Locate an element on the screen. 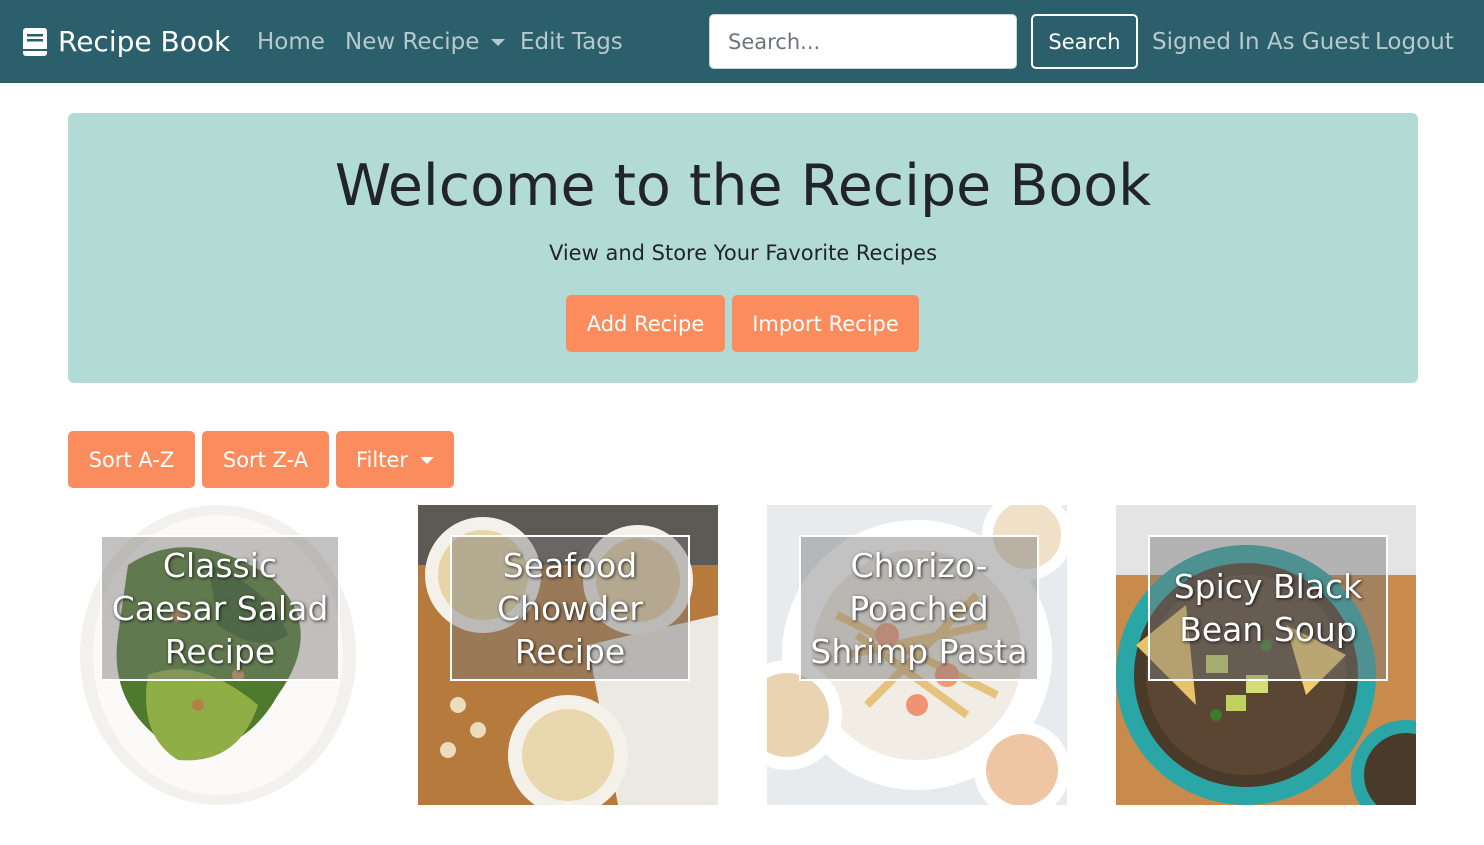  search-input is located at coordinates (863, 41).